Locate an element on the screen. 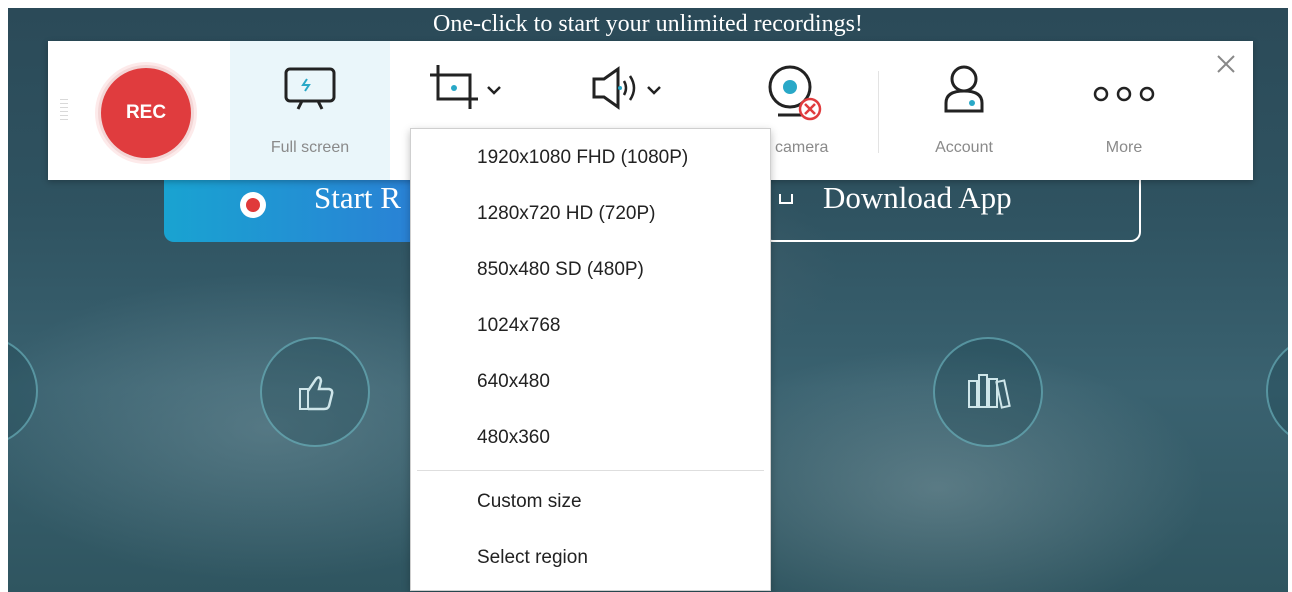 This screenshot has height=592, width=1292. custom-size-option: Custom size is located at coordinates (529, 502).